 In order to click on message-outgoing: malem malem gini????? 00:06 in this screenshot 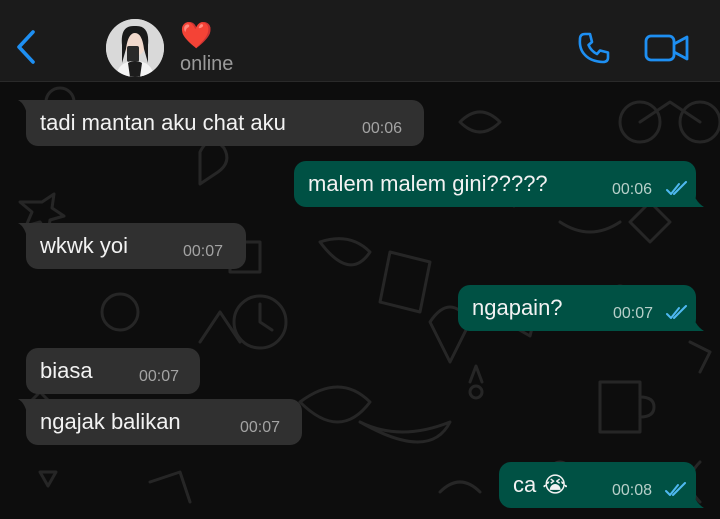, I will do `click(499, 184)`.